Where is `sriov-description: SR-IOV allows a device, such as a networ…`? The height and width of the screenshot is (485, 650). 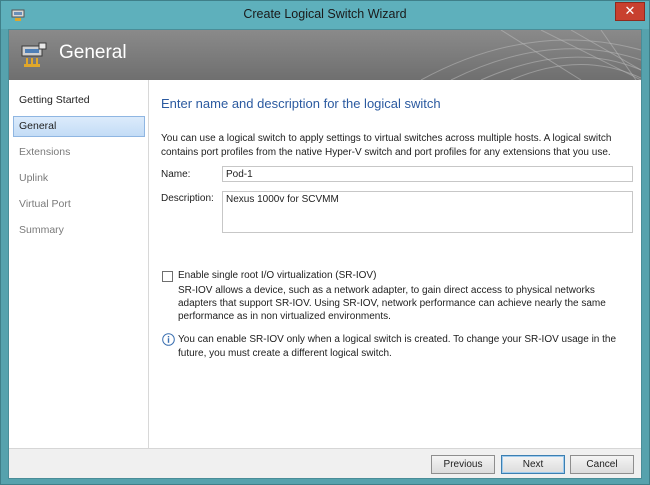
sriov-description: SR-IOV allows a device, such as a networ… is located at coordinates (392, 303).